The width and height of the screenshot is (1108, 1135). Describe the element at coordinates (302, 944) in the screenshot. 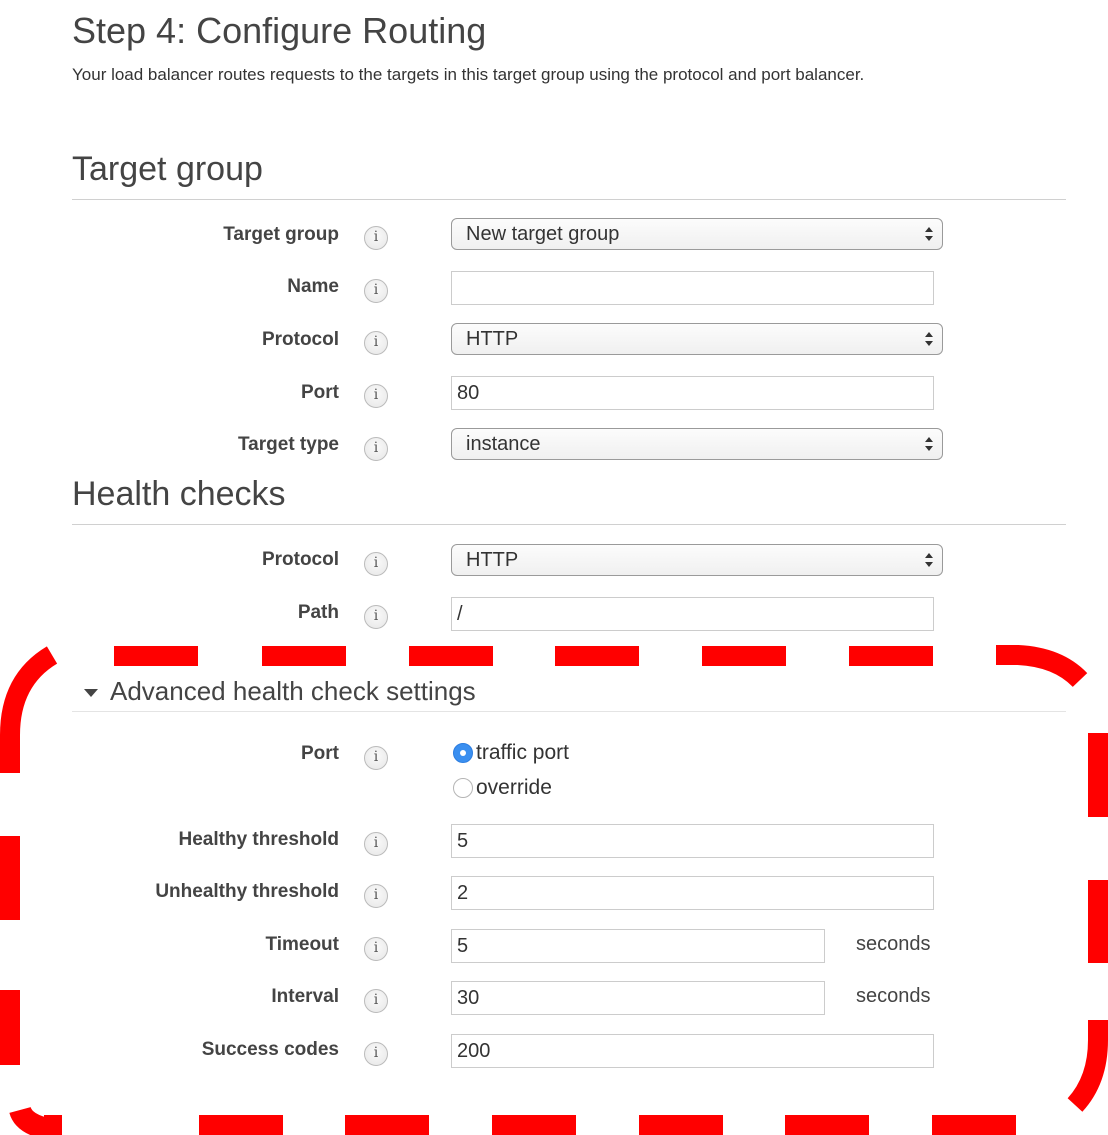

I see `label-timeout: Timeout` at that location.